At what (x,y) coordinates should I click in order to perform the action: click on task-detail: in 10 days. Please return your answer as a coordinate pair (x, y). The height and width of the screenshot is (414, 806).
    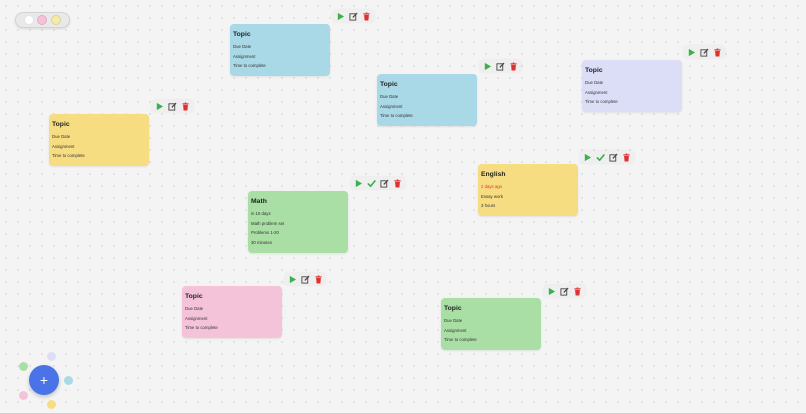
    Looking at the image, I should click on (261, 213).